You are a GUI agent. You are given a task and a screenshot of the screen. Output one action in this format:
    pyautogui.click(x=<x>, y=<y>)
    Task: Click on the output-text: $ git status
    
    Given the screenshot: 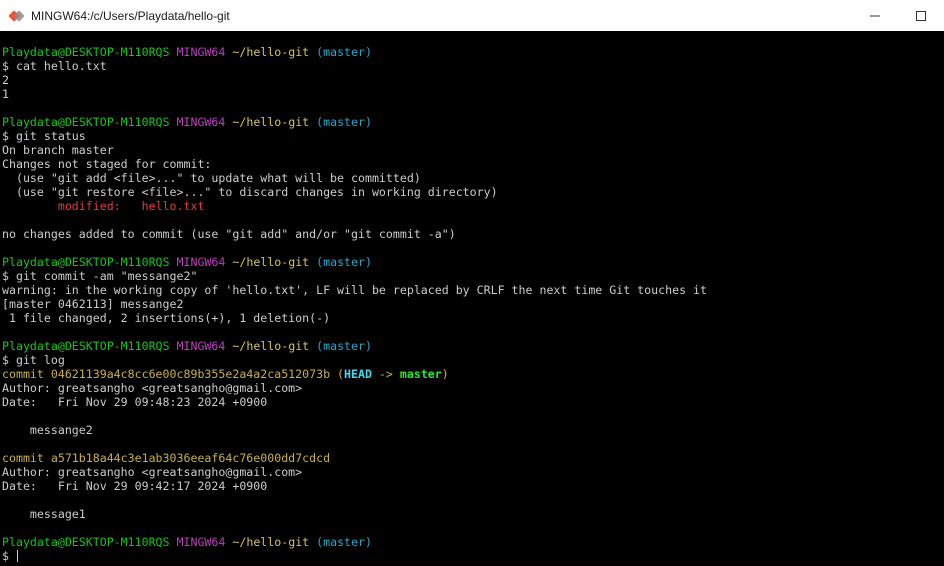 What is the action you would take?
    pyautogui.click(x=44, y=136)
    